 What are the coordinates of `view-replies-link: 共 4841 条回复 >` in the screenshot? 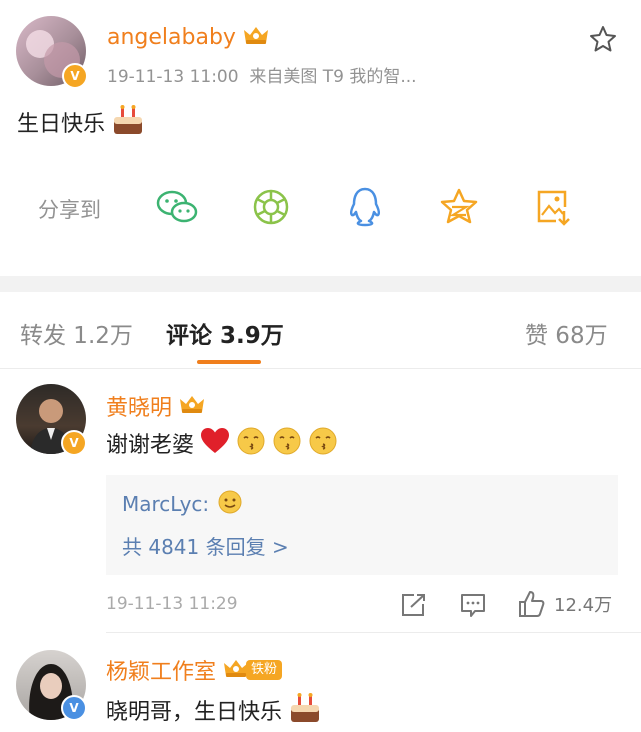 It's located at (205, 545).